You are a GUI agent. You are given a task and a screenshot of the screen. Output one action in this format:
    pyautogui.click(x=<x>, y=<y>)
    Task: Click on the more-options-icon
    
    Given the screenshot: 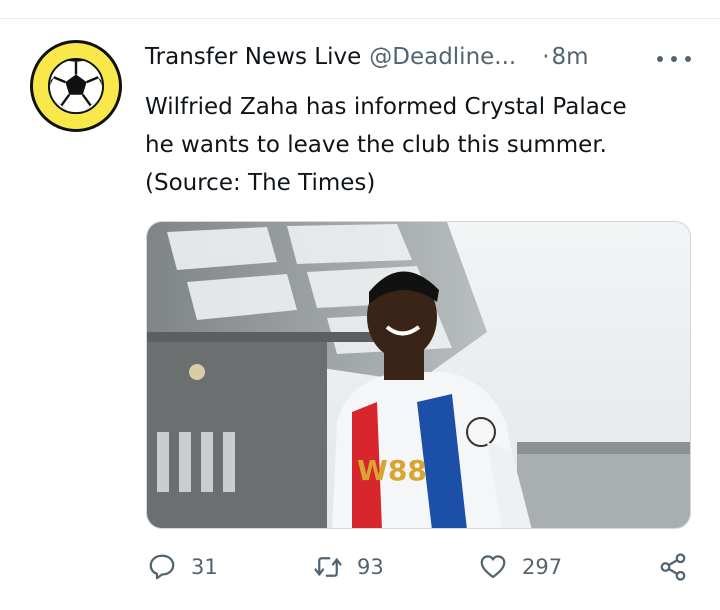 What is the action you would take?
    pyautogui.click(x=674, y=59)
    